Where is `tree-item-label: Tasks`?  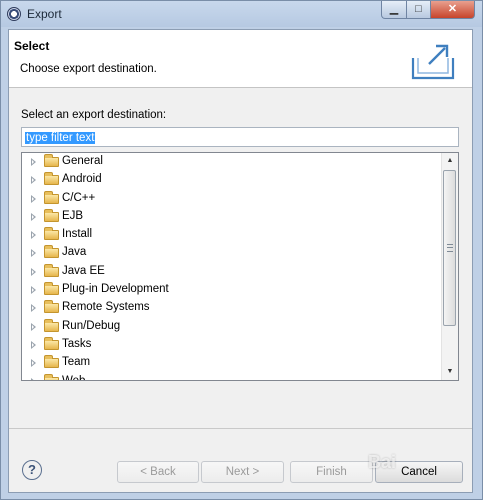 tree-item-label: Tasks is located at coordinates (77, 343).